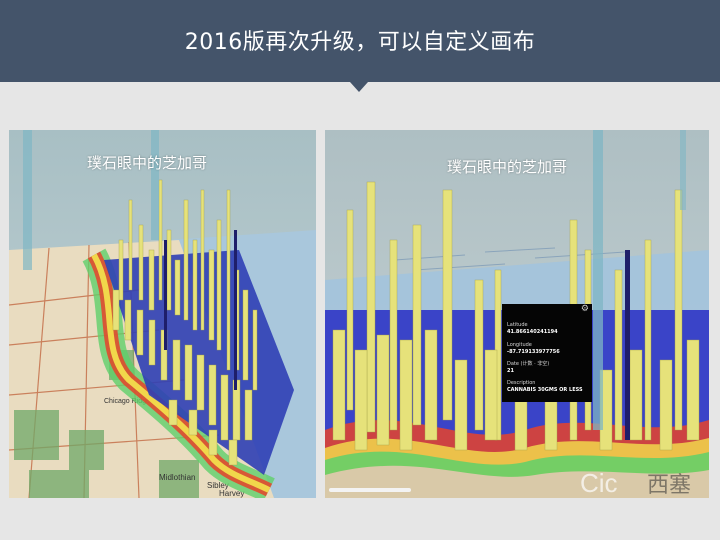  I want to click on tooltip-date-label: Date (计数 · 非空), so click(528, 364).